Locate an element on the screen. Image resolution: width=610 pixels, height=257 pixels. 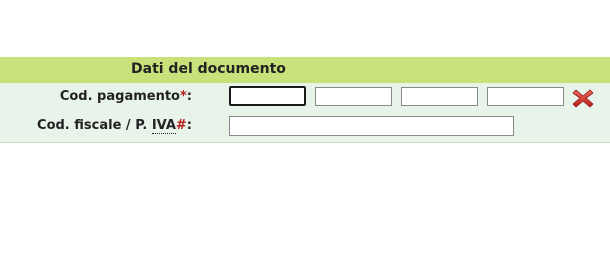
tax-code-label: Cod. fiscale / P. IVA#: is located at coordinates (114, 126).